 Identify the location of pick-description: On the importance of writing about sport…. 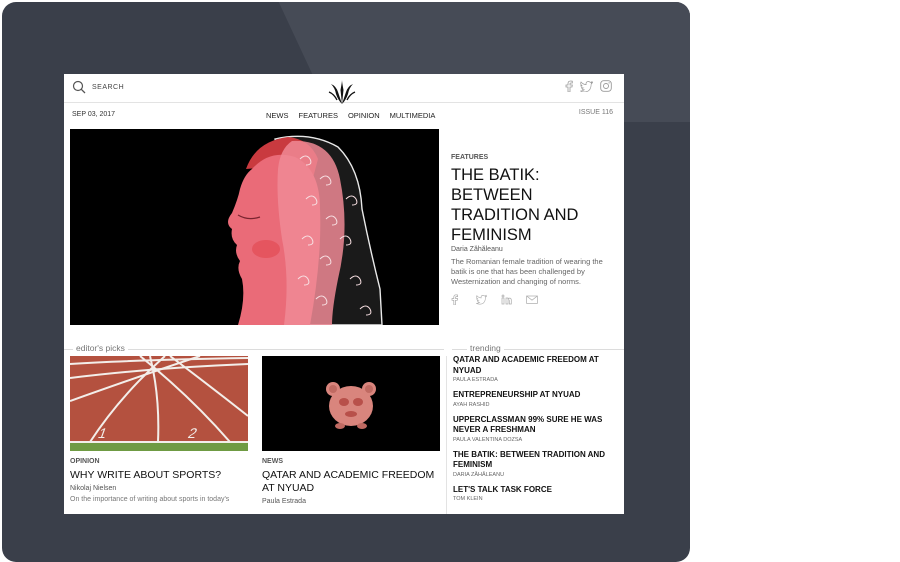
(150, 499).